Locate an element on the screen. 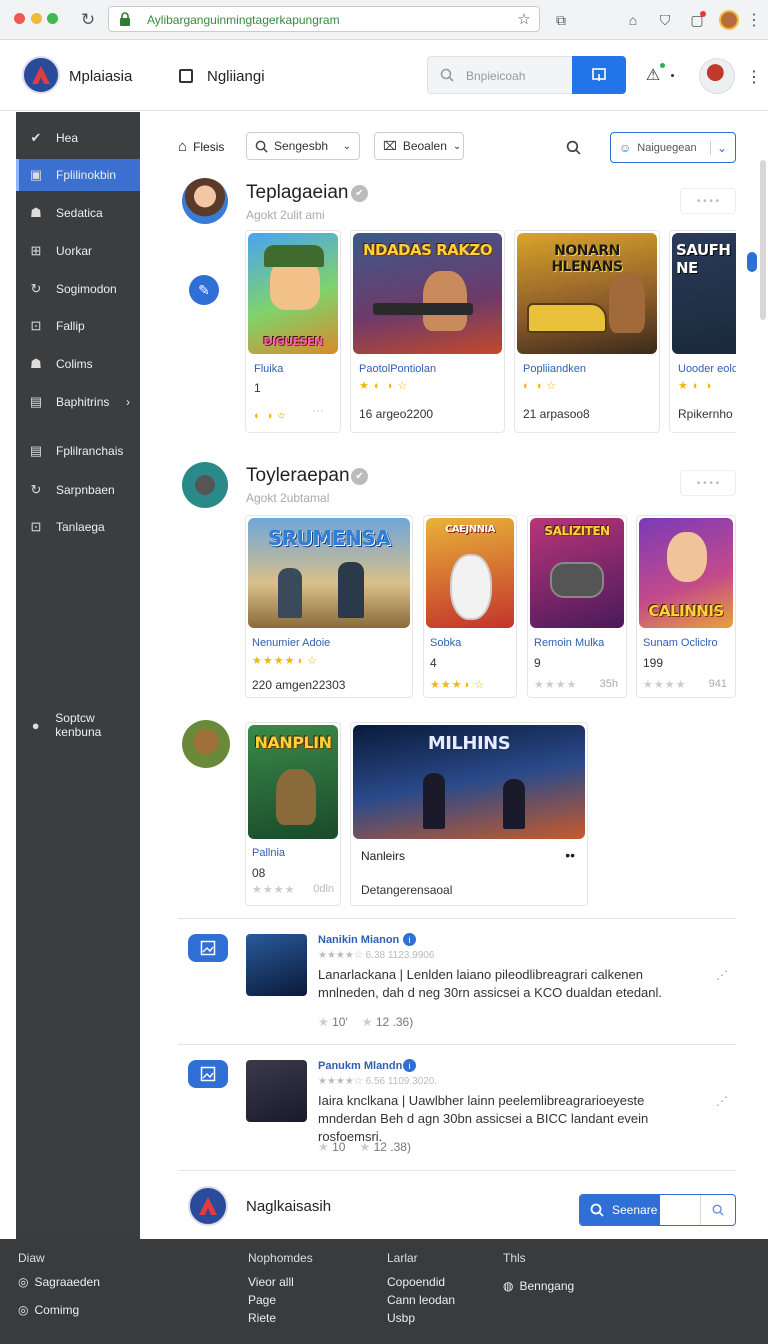  filter-dropdown-2: ⌧ Beoalen ⌄ is located at coordinates (419, 146).